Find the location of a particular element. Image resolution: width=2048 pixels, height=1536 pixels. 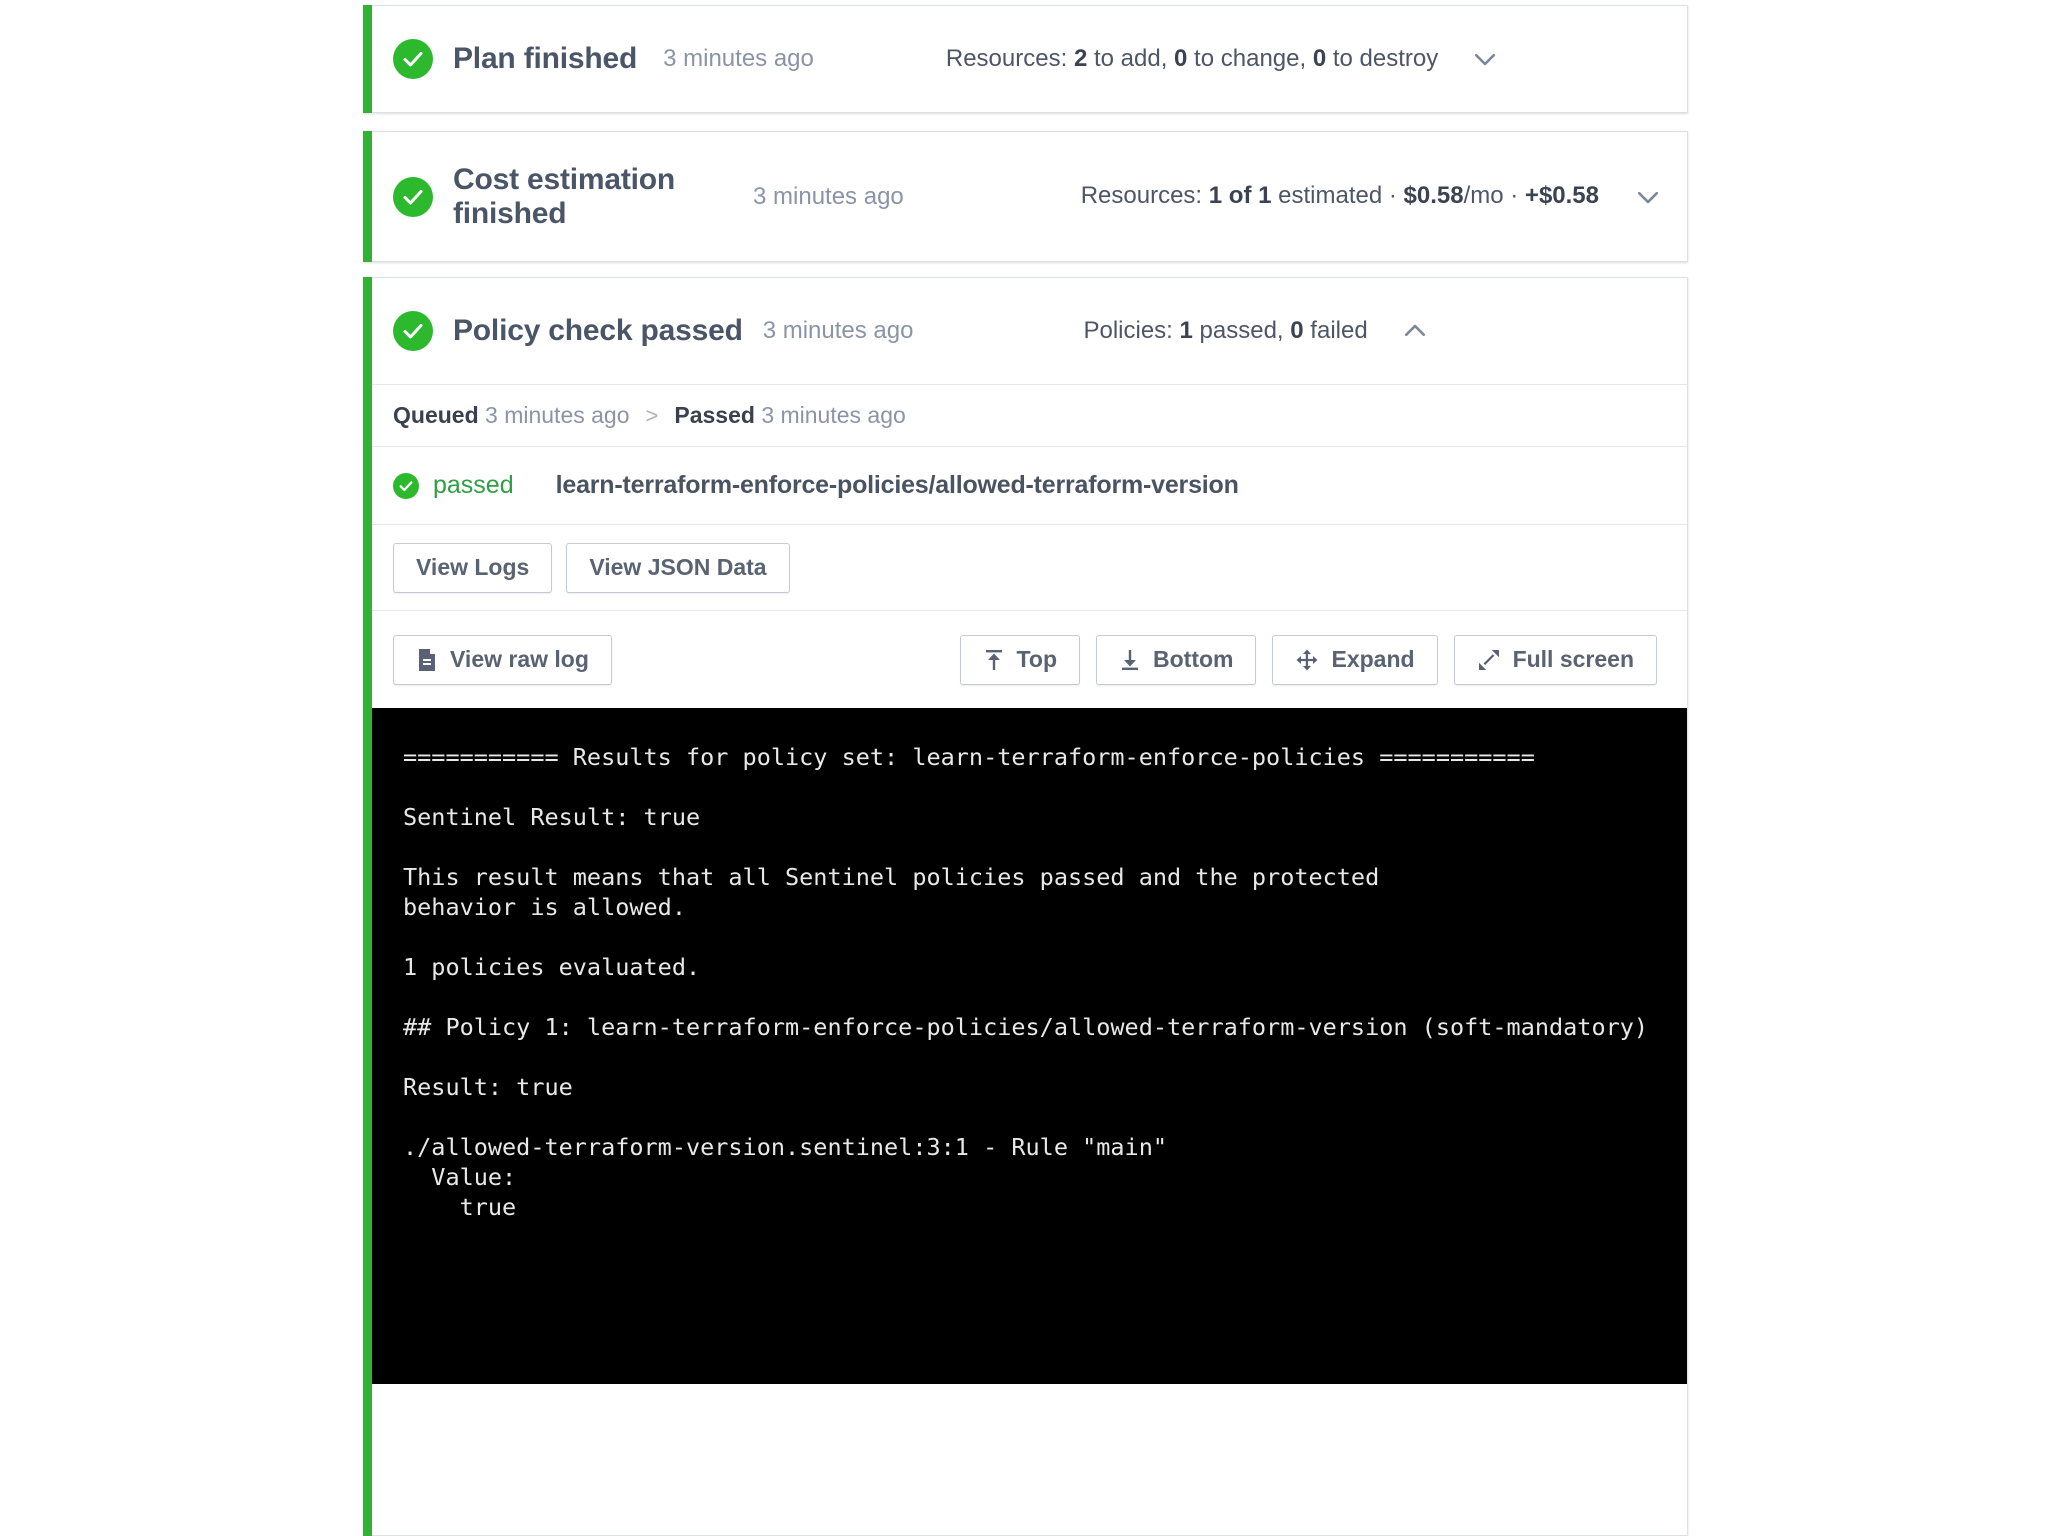

document-icon is located at coordinates (427, 660).